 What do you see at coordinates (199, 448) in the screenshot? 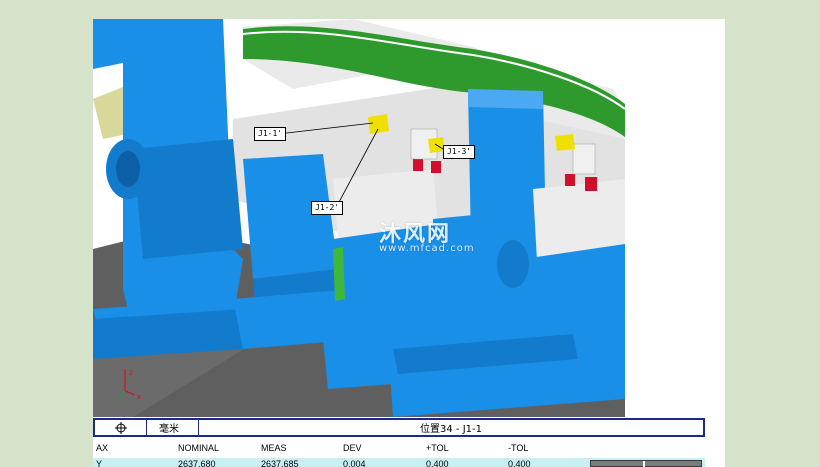
I see `column-header-nominal: NOMINAL` at bounding box center [199, 448].